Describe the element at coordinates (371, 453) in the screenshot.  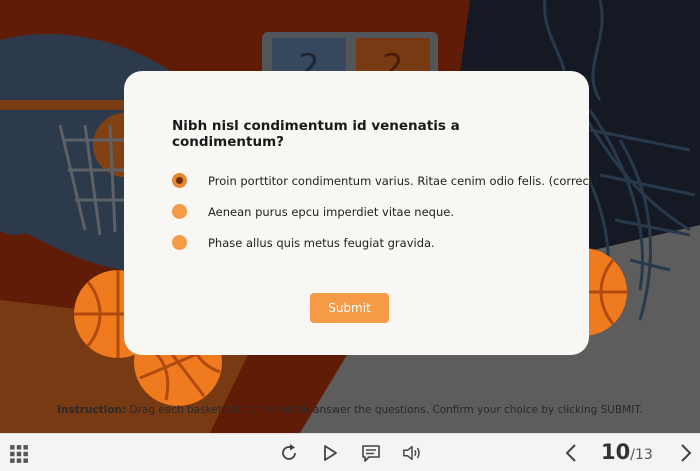
I see `comment-icon` at that location.